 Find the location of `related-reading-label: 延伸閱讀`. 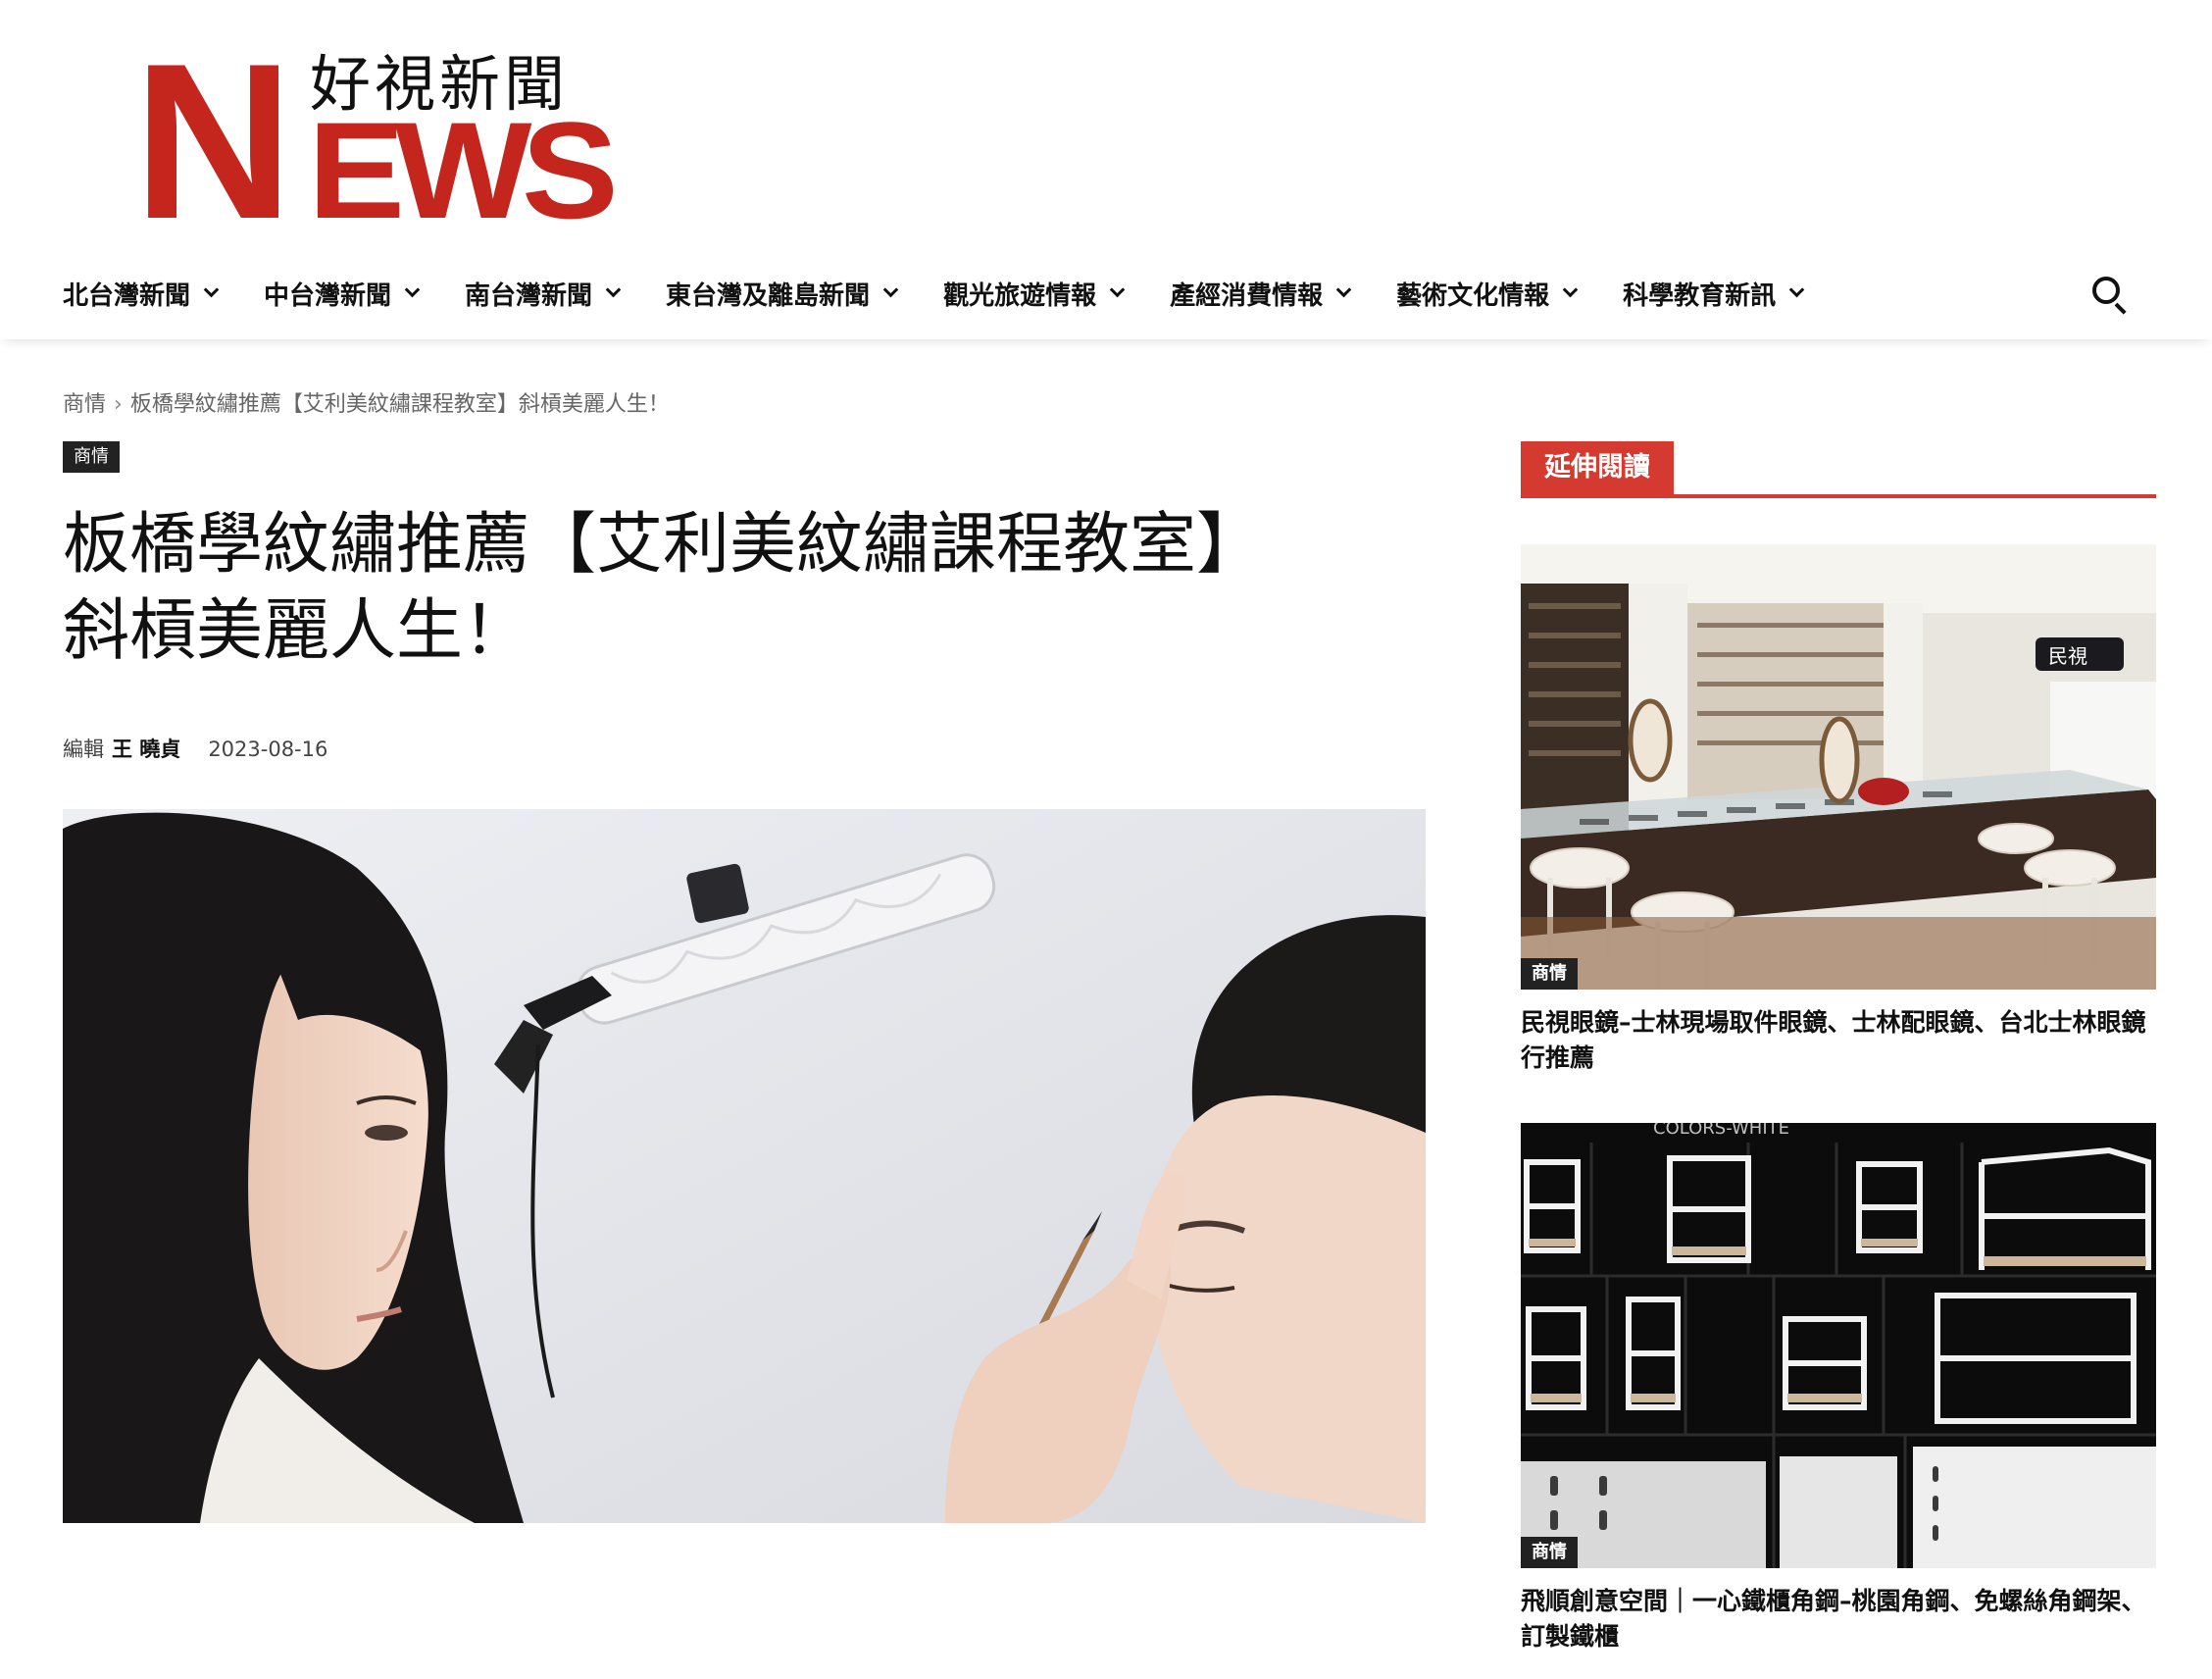

related-reading-label: 延伸閱讀 is located at coordinates (1597, 467).